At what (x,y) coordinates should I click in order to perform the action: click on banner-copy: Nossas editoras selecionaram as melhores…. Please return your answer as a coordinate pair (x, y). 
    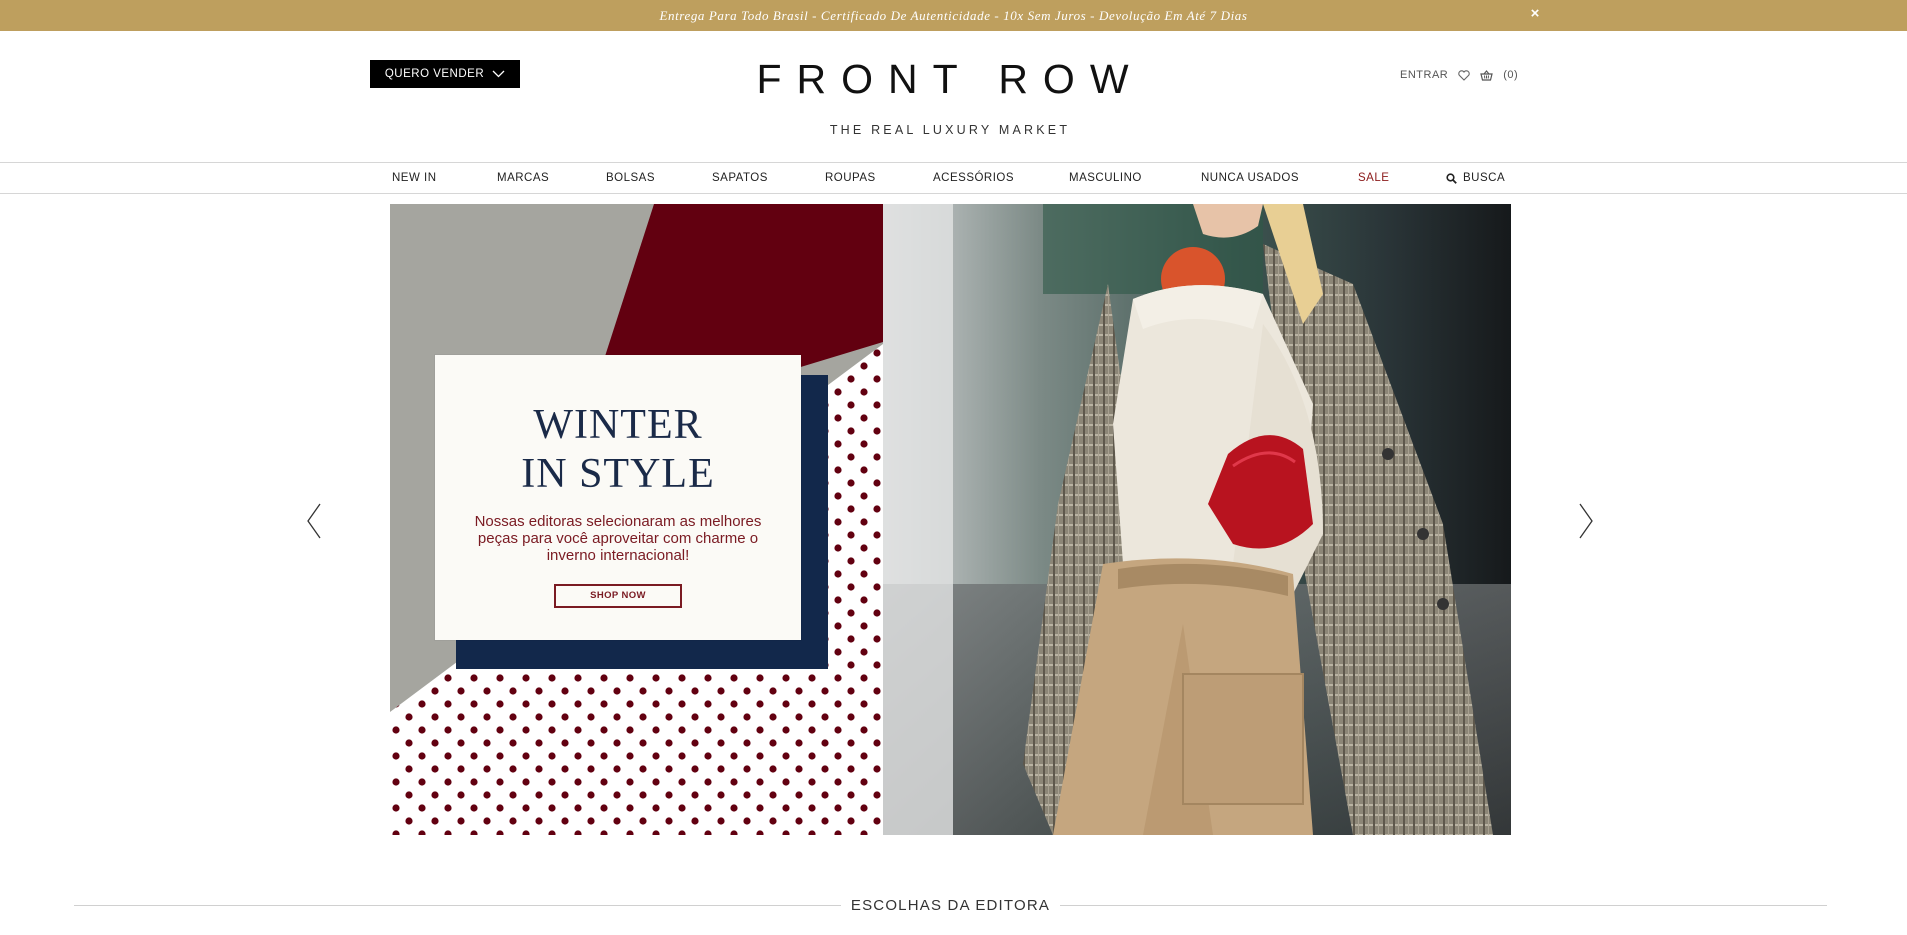
    Looking at the image, I should click on (618, 538).